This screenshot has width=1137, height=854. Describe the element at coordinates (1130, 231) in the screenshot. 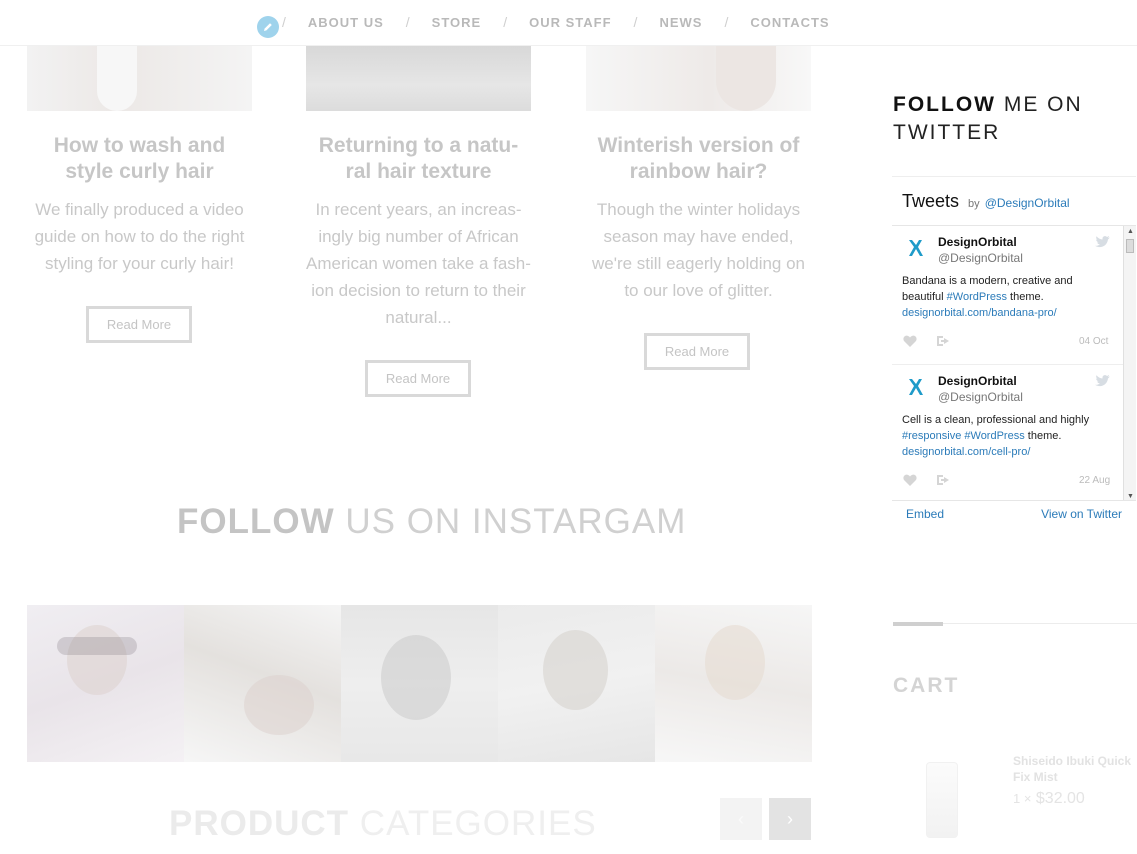

I see `scroll-up-arrow-icon: ▲` at that location.